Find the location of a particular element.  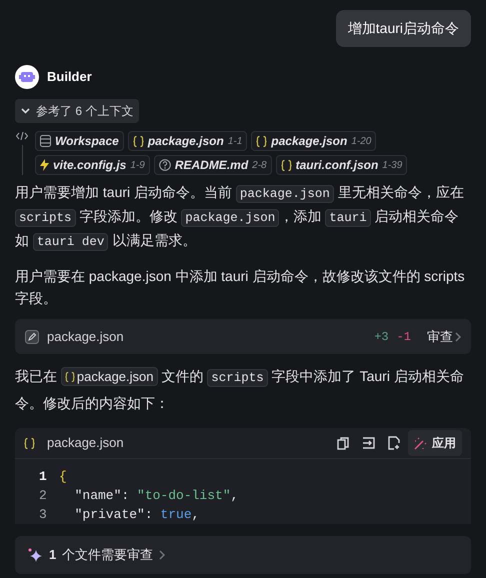

insert-icon is located at coordinates (368, 443).